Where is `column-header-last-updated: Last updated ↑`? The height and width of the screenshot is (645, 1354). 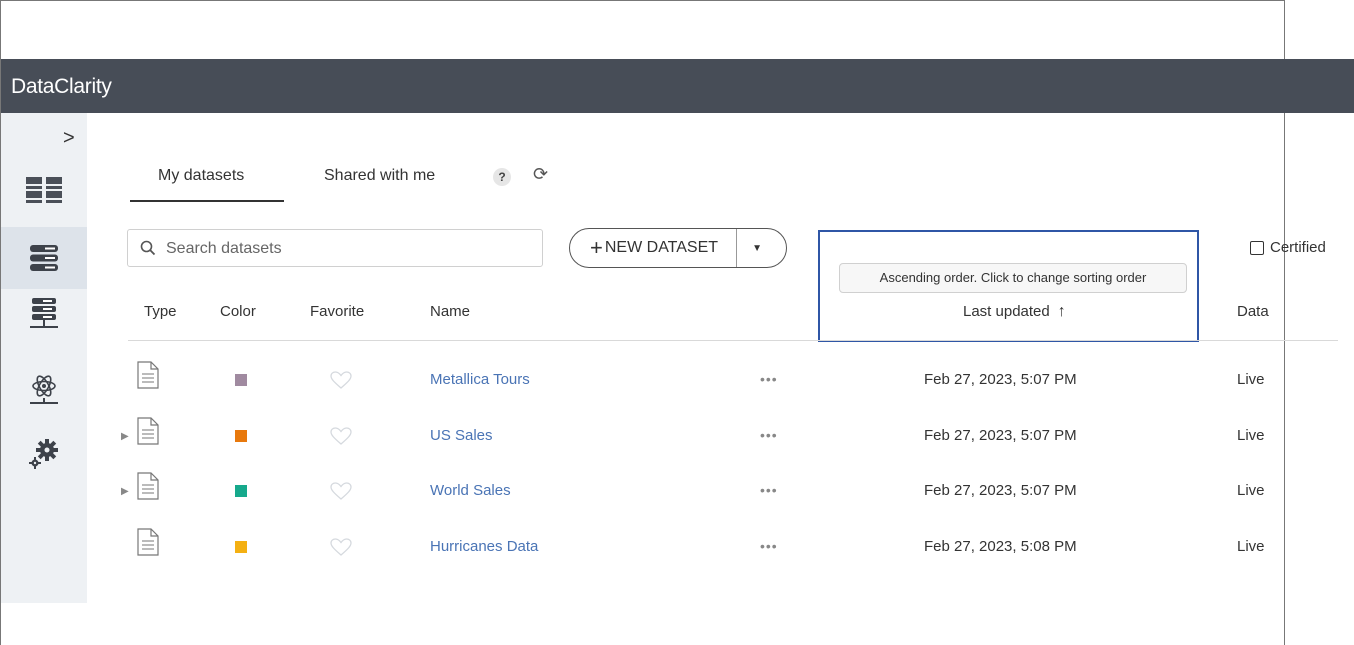
column-header-last-updated: Last updated ↑ is located at coordinates (1014, 312).